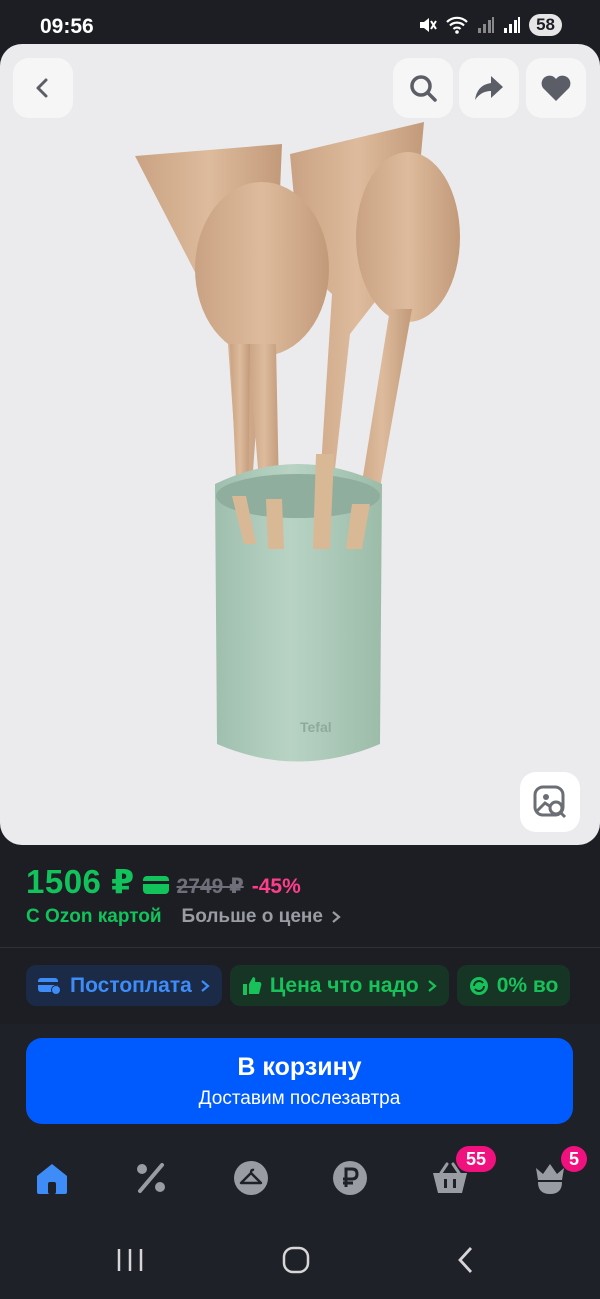 The height and width of the screenshot is (1299, 600). I want to click on chip-good-price: Цена что надо, so click(339, 985).